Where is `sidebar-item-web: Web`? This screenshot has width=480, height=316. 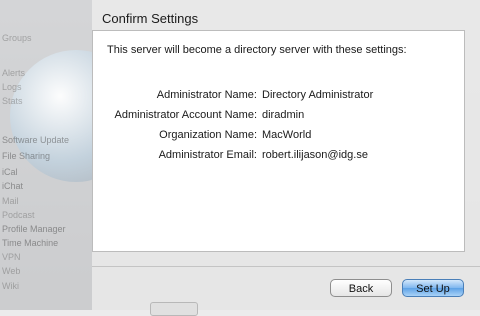
sidebar-item-web: Web is located at coordinates (11, 271).